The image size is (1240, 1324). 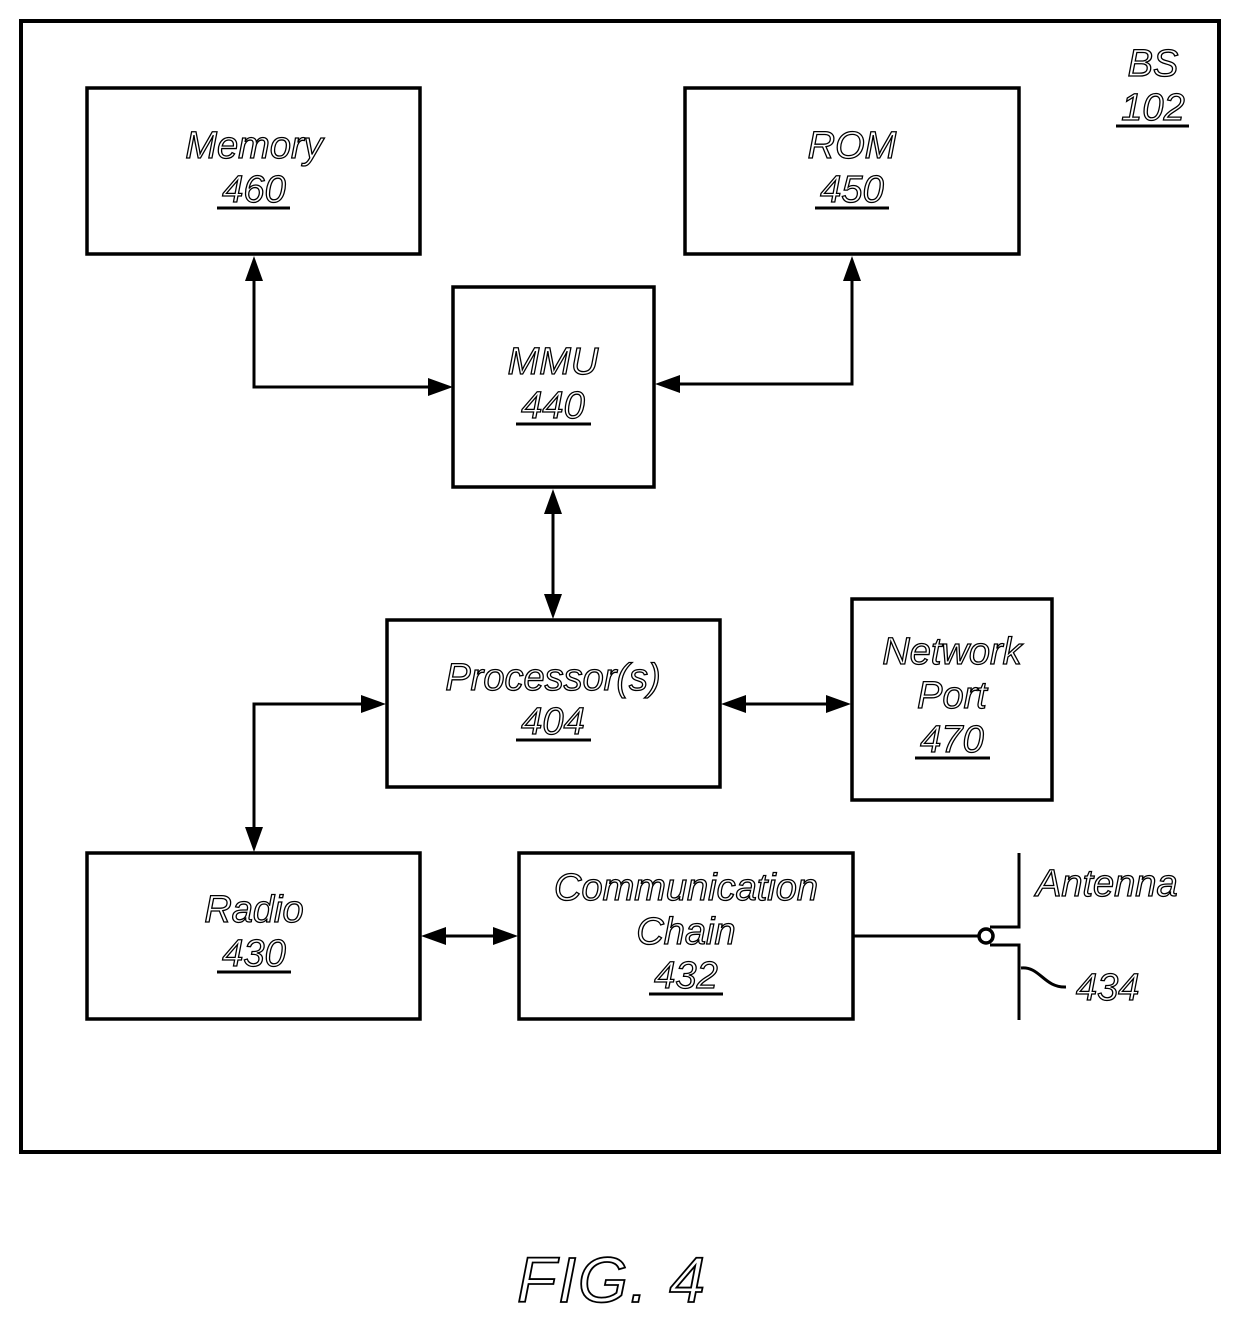 What do you see at coordinates (852, 268) in the screenshot?
I see `arrowhead-up-rom` at bounding box center [852, 268].